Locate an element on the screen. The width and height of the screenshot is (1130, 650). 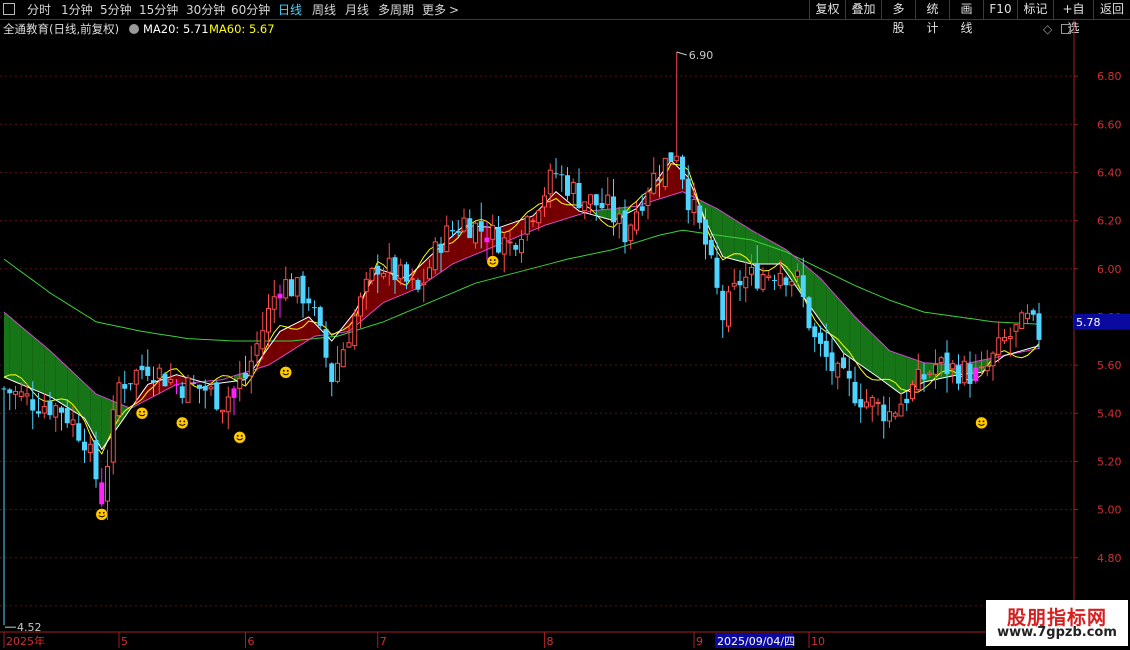
period-tab-15min: 15分钟 is located at coordinates (158, 10).